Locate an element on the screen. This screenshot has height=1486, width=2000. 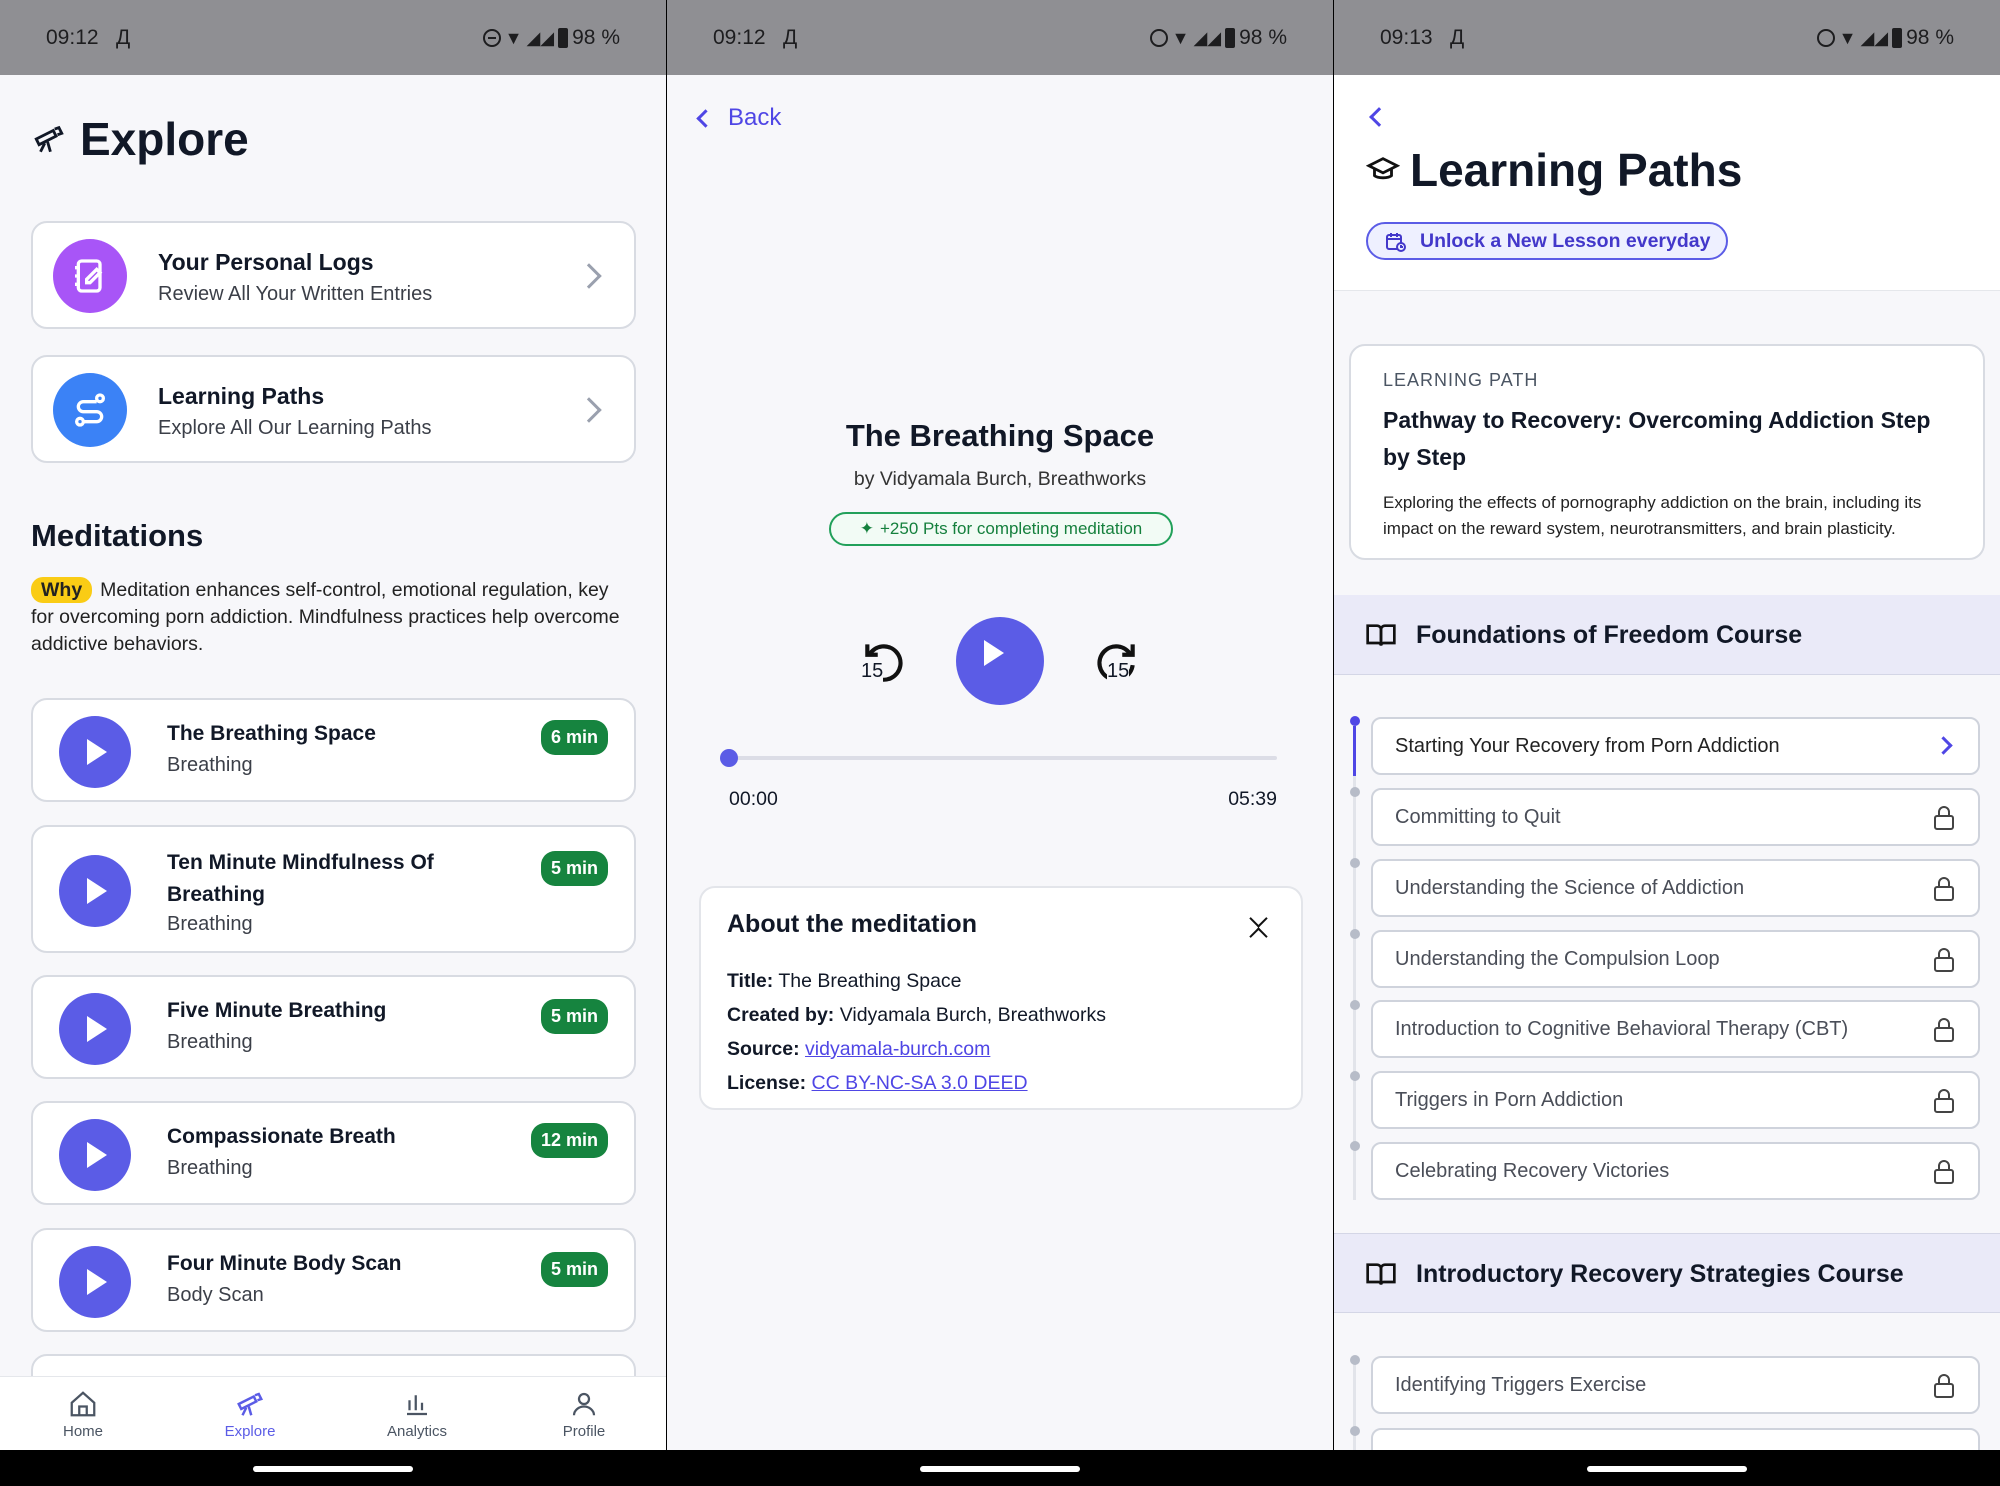
meditation-category: Breathing is located at coordinates (210, 1042).